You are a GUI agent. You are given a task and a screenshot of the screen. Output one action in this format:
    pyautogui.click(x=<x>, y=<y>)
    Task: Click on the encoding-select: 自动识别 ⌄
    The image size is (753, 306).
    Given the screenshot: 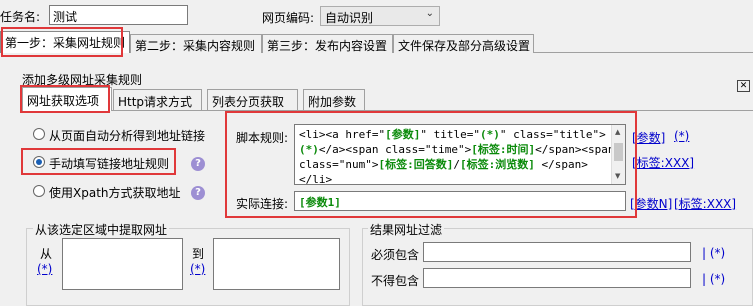 What is the action you would take?
    pyautogui.click(x=380, y=16)
    